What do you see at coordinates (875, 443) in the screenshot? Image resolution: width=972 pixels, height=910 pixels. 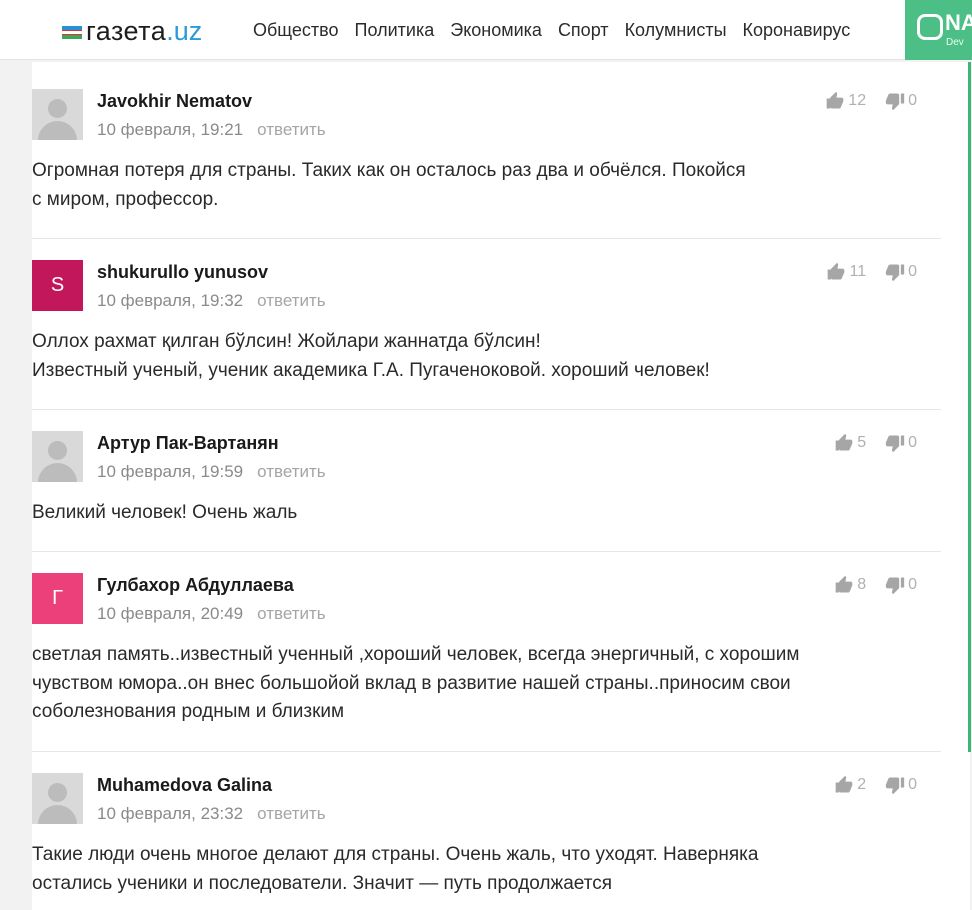 I see `vote-controls: 5 0` at bounding box center [875, 443].